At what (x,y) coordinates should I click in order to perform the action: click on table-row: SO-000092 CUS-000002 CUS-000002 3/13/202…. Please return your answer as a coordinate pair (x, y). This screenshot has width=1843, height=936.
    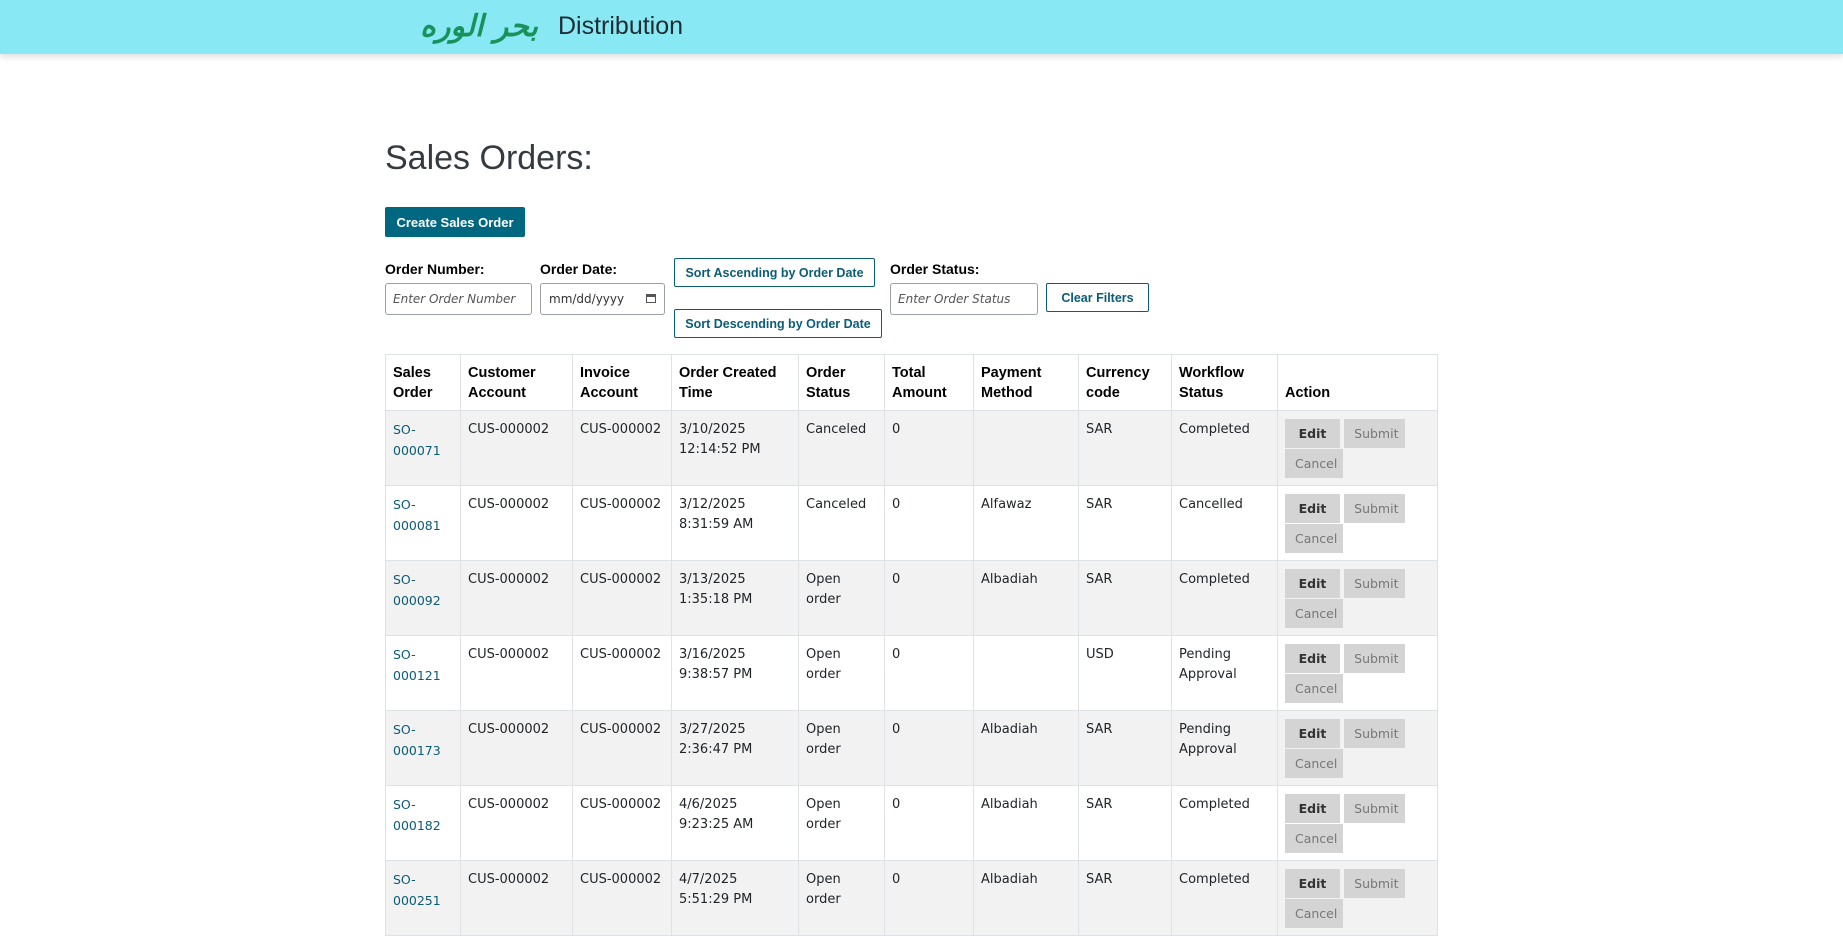
    Looking at the image, I should click on (911, 598).